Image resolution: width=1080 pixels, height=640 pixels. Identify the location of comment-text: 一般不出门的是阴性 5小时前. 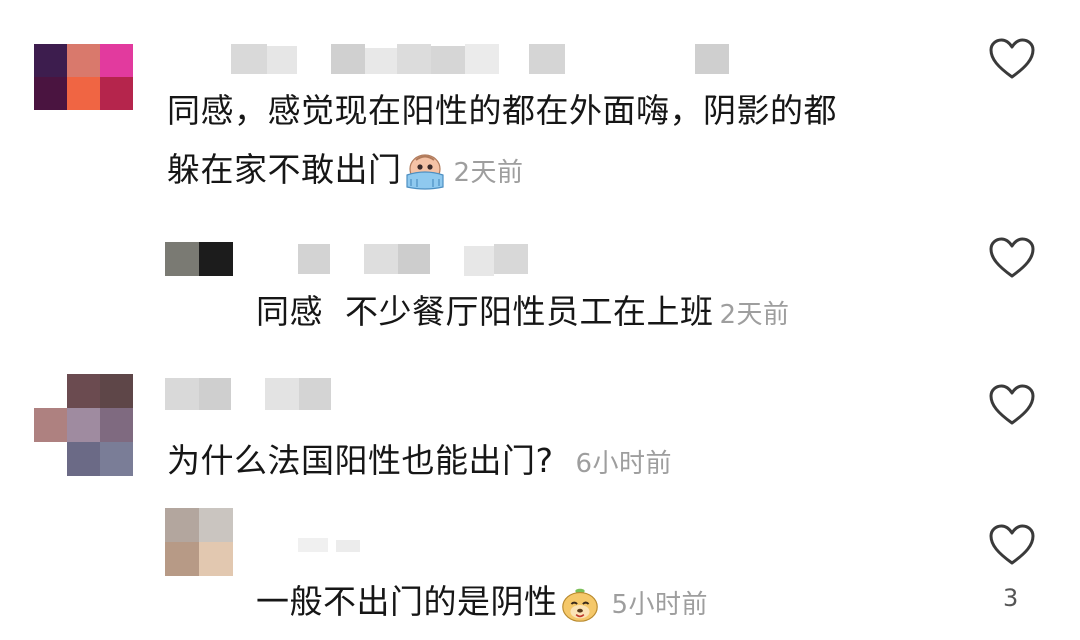
(482, 602).